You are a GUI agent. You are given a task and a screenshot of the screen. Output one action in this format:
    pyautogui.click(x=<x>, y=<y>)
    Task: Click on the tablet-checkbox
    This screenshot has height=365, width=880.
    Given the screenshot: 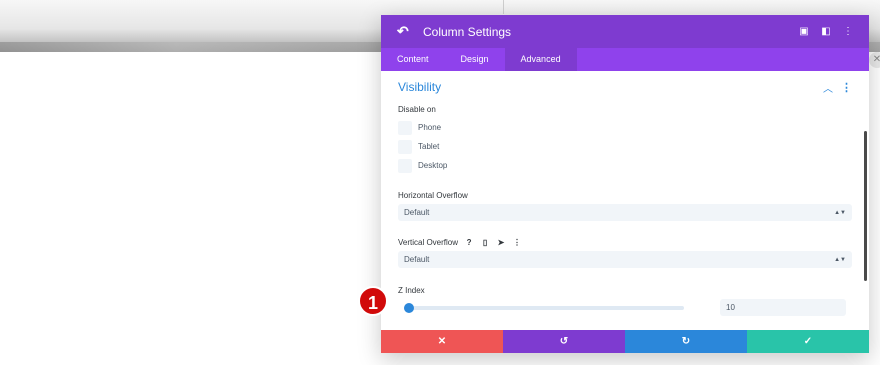 What is the action you would take?
    pyautogui.click(x=405, y=146)
    